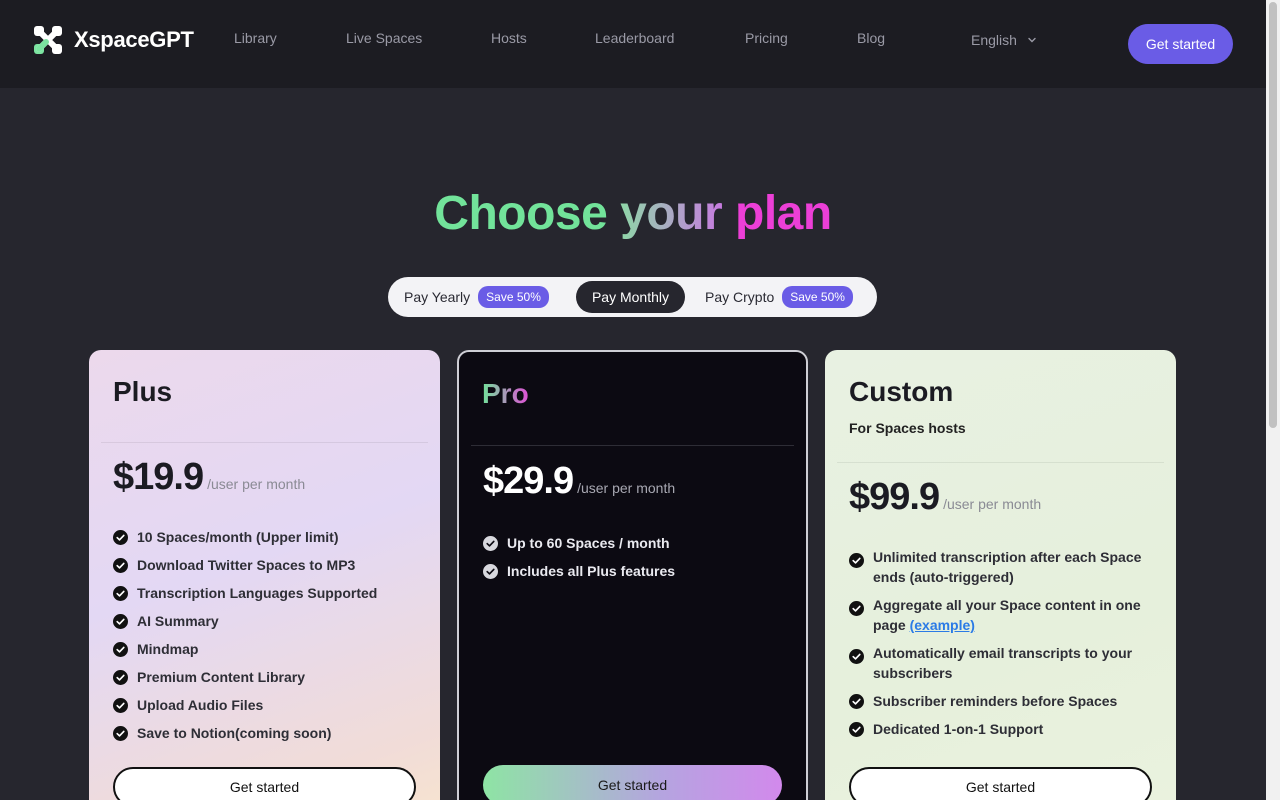  I want to click on title-word-plan: plan, so click(783, 213).